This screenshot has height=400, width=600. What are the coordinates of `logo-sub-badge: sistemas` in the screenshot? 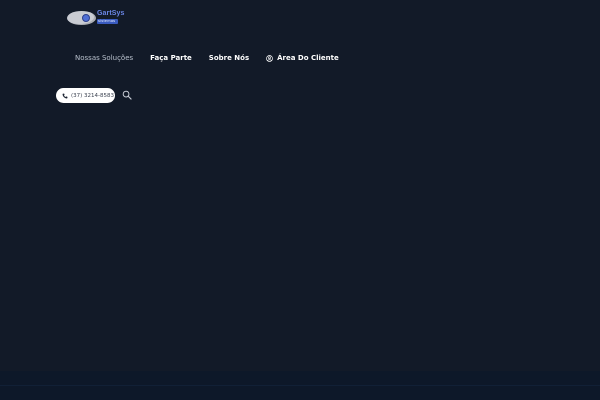 It's located at (107, 21).